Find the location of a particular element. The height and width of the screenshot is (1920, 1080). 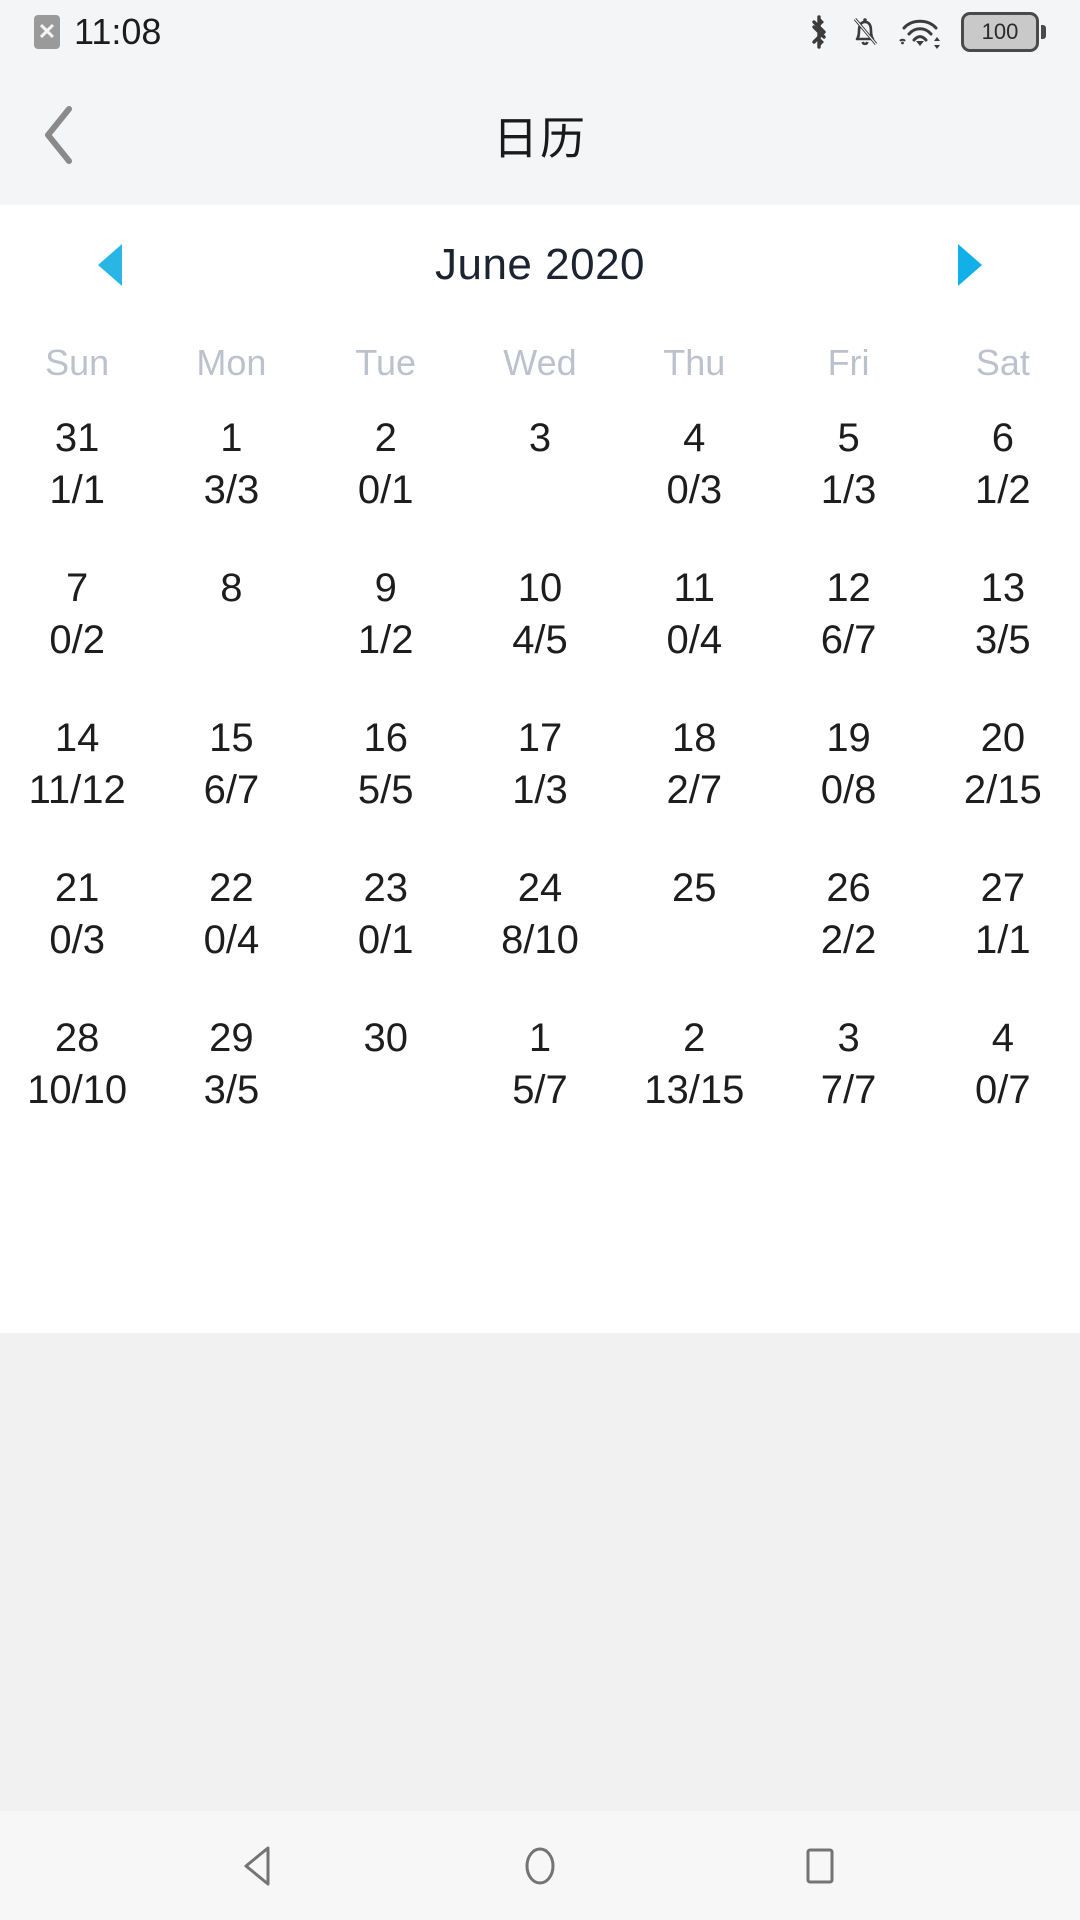

day-cell: 31 1/1 is located at coordinates (77, 476).